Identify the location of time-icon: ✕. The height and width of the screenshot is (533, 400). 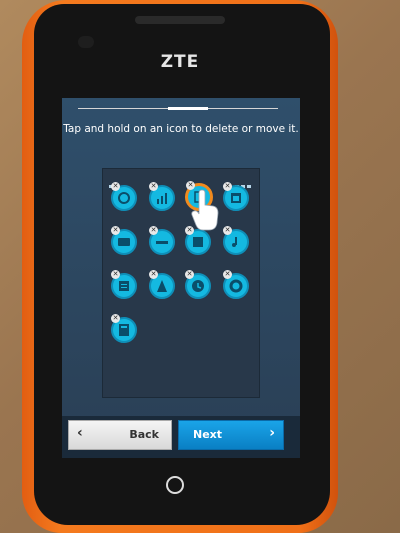
(198, 284).